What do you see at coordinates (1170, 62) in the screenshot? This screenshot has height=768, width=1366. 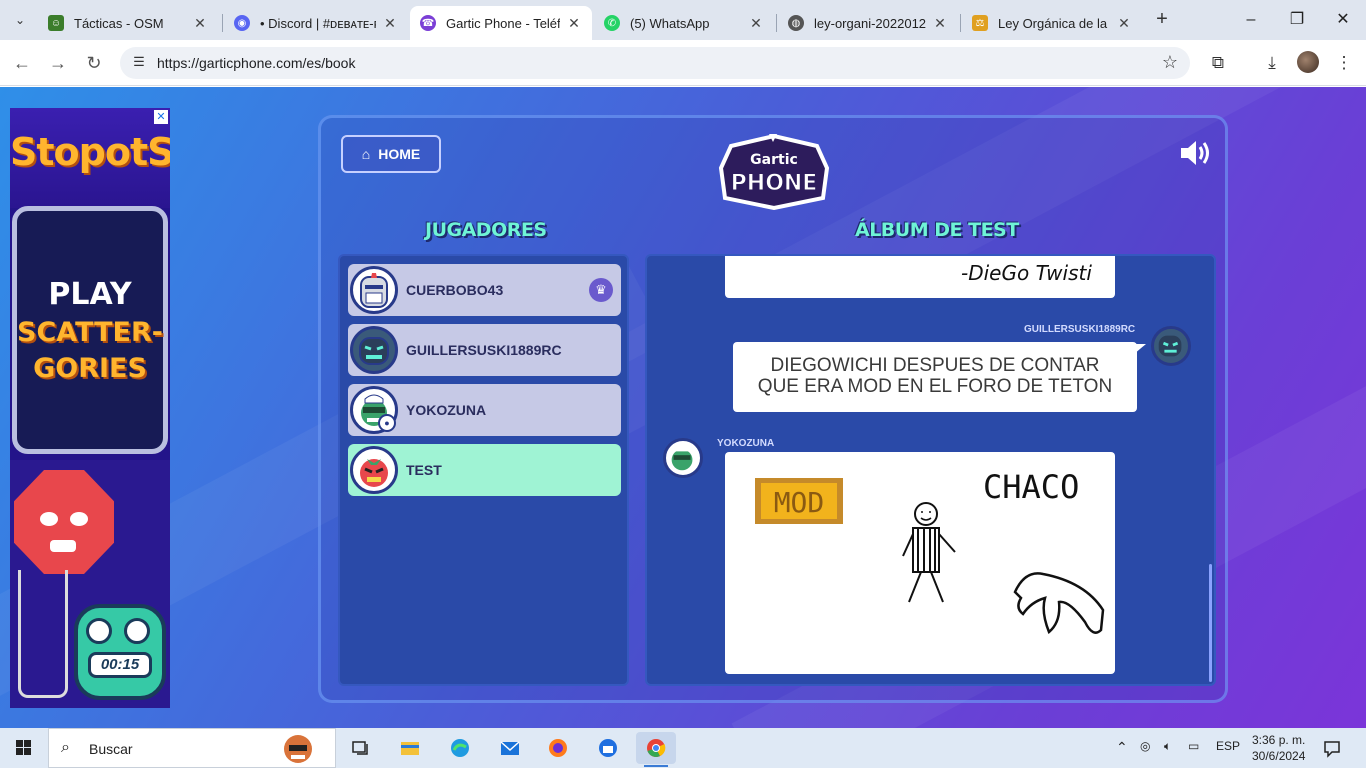 I see `bookmark-star-icon: ☆` at bounding box center [1170, 62].